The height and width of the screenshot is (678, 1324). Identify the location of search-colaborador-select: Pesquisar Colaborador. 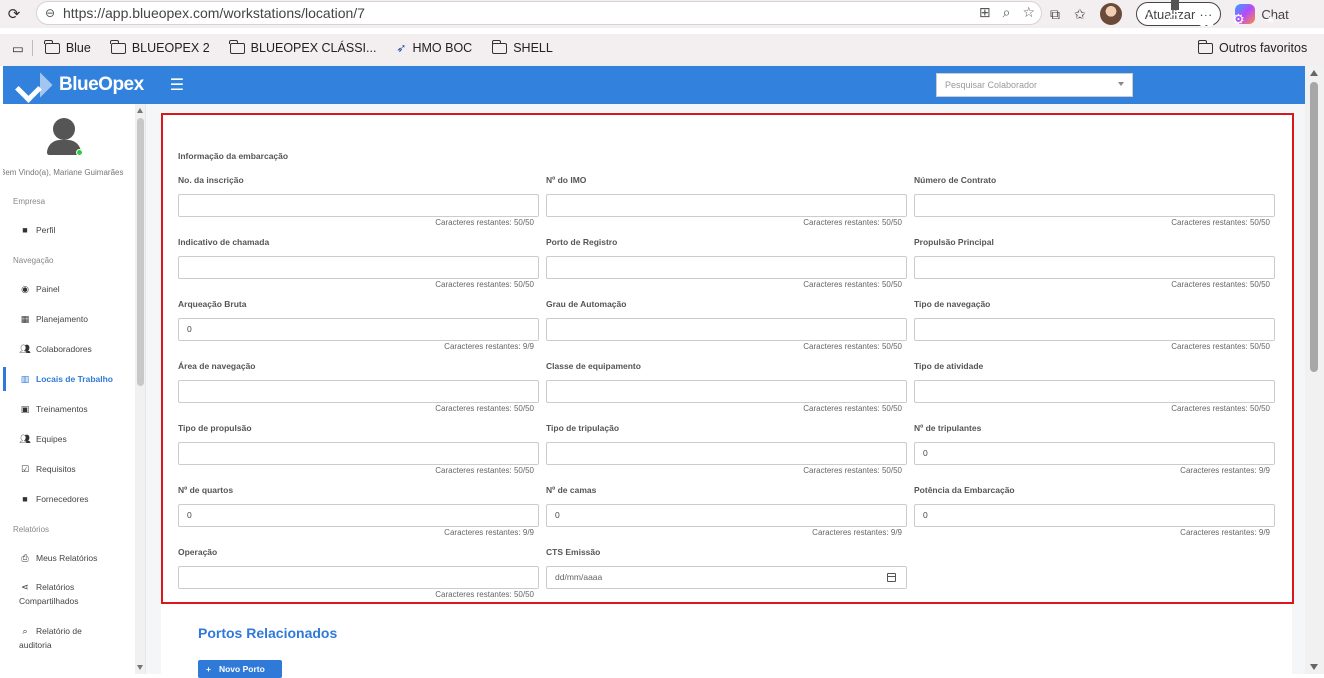
(1034, 85).